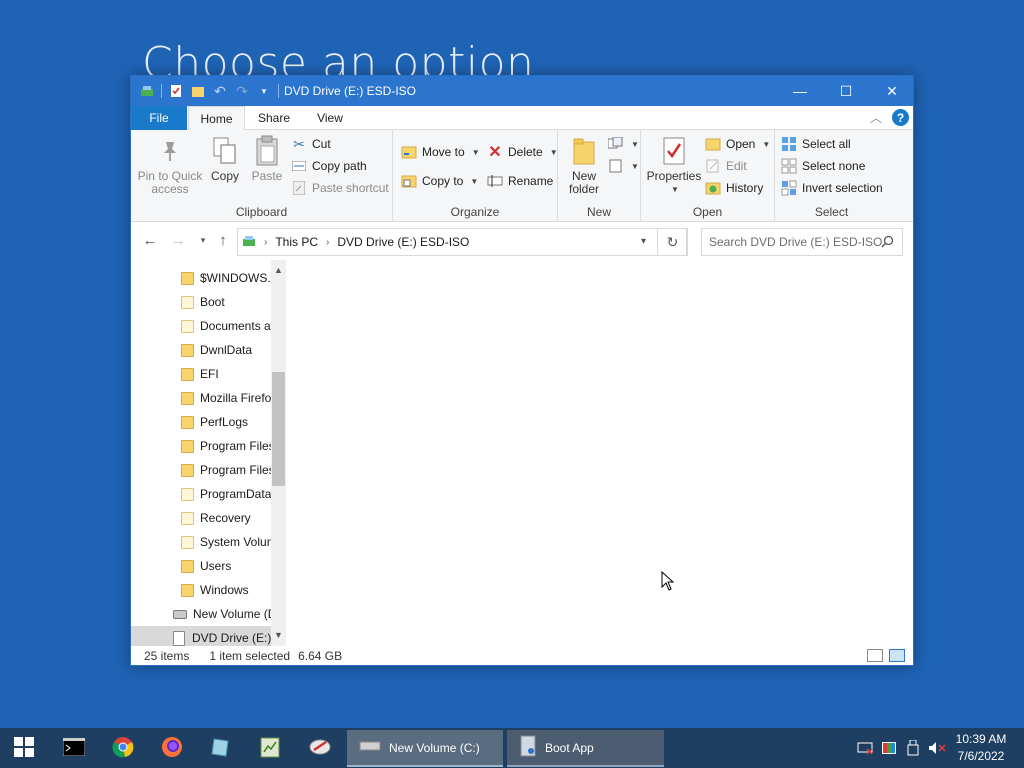 This screenshot has width=1024, height=768. I want to click on select-none-label: Select none, so click(834, 166).